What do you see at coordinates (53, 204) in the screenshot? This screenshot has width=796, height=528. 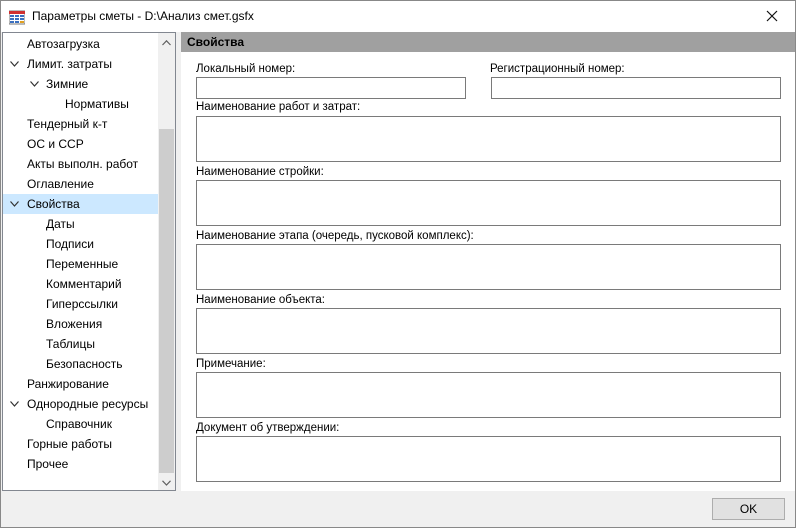 I see `tree-item-label: Свойства` at bounding box center [53, 204].